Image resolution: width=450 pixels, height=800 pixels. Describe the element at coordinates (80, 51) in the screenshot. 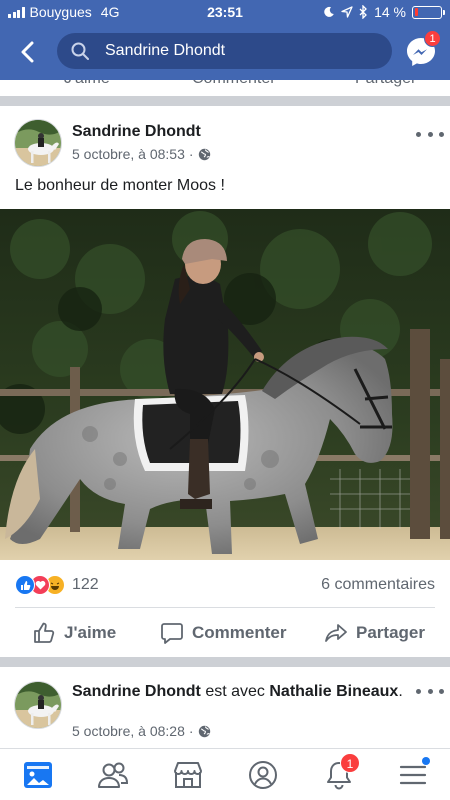

I see `search-icon` at that location.